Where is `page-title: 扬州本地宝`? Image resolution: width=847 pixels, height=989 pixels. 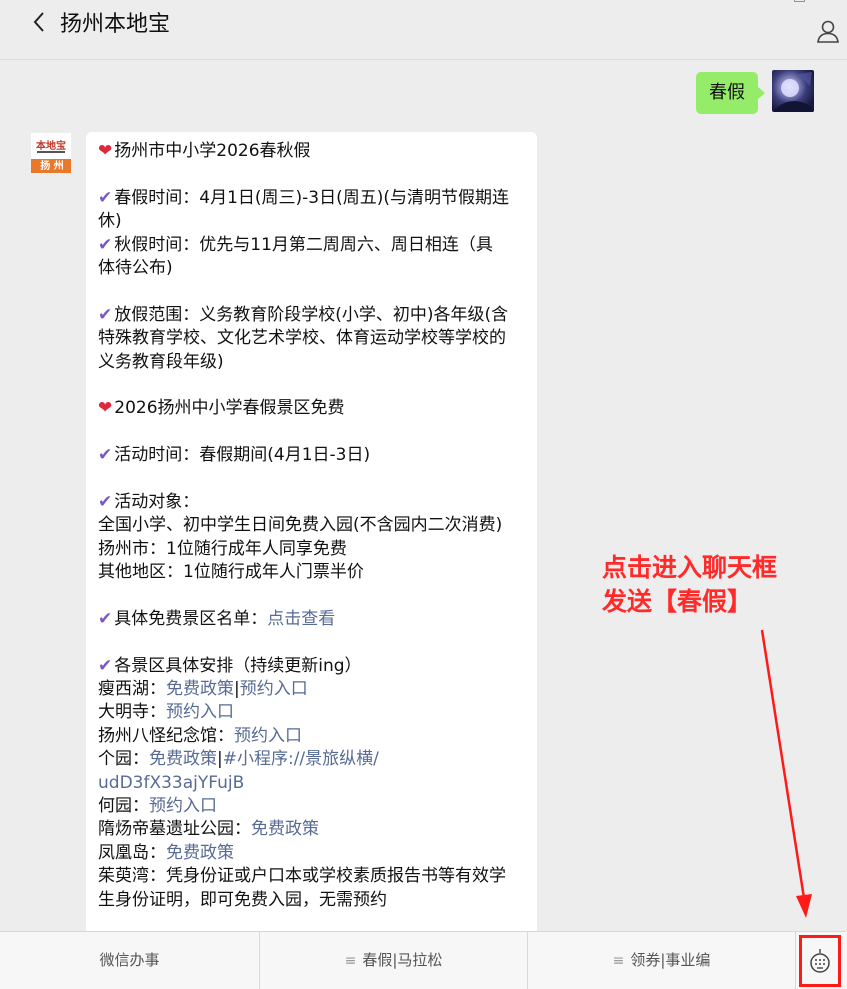
page-title: 扬州本地宝 is located at coordinates (115, 24).